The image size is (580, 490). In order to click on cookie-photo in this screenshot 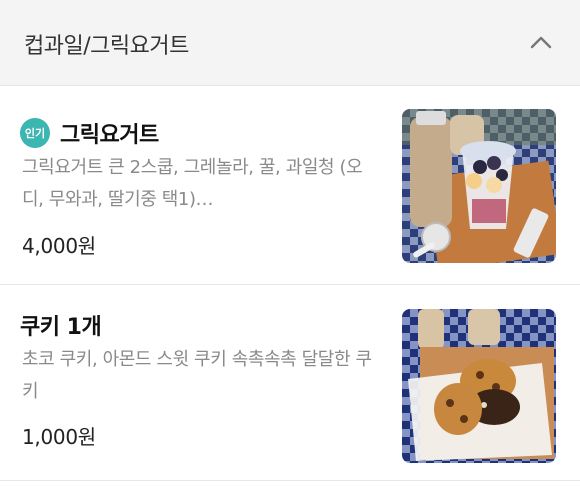, I will do `click(479, 386)`.